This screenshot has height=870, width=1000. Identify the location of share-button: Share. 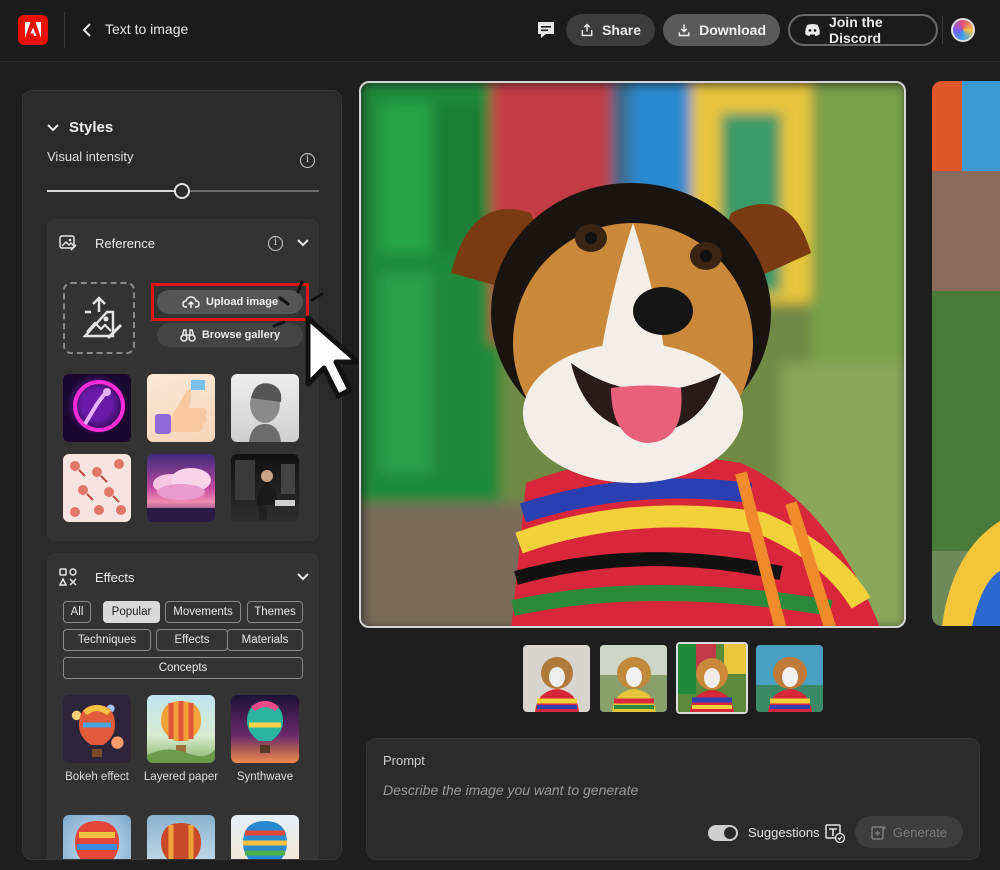
(610, 30).